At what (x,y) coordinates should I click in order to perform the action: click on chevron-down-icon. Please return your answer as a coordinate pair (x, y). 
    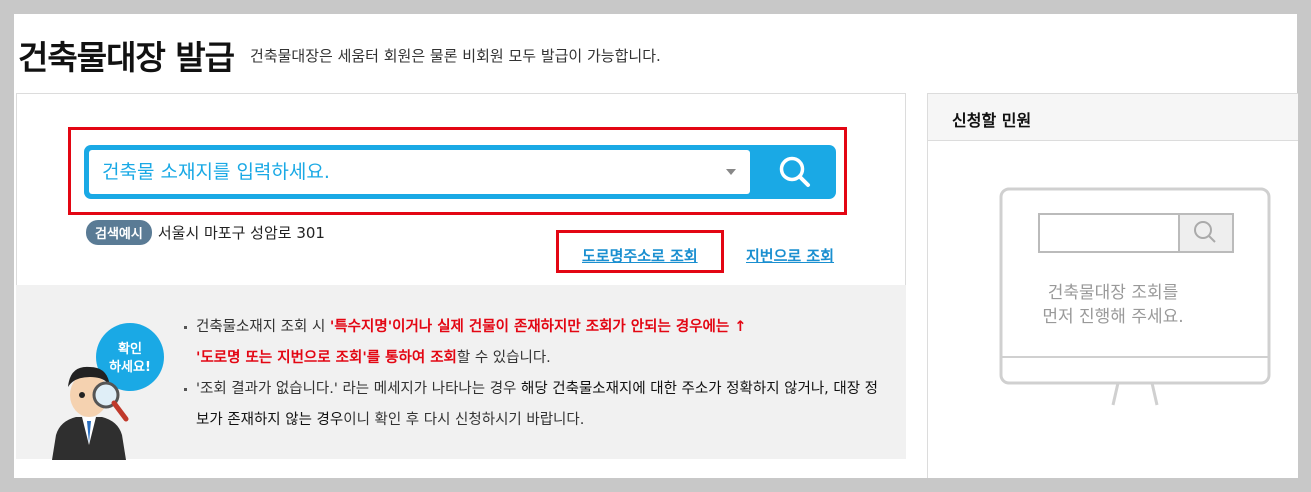
    Looking at the image, I should click on (731, 172).